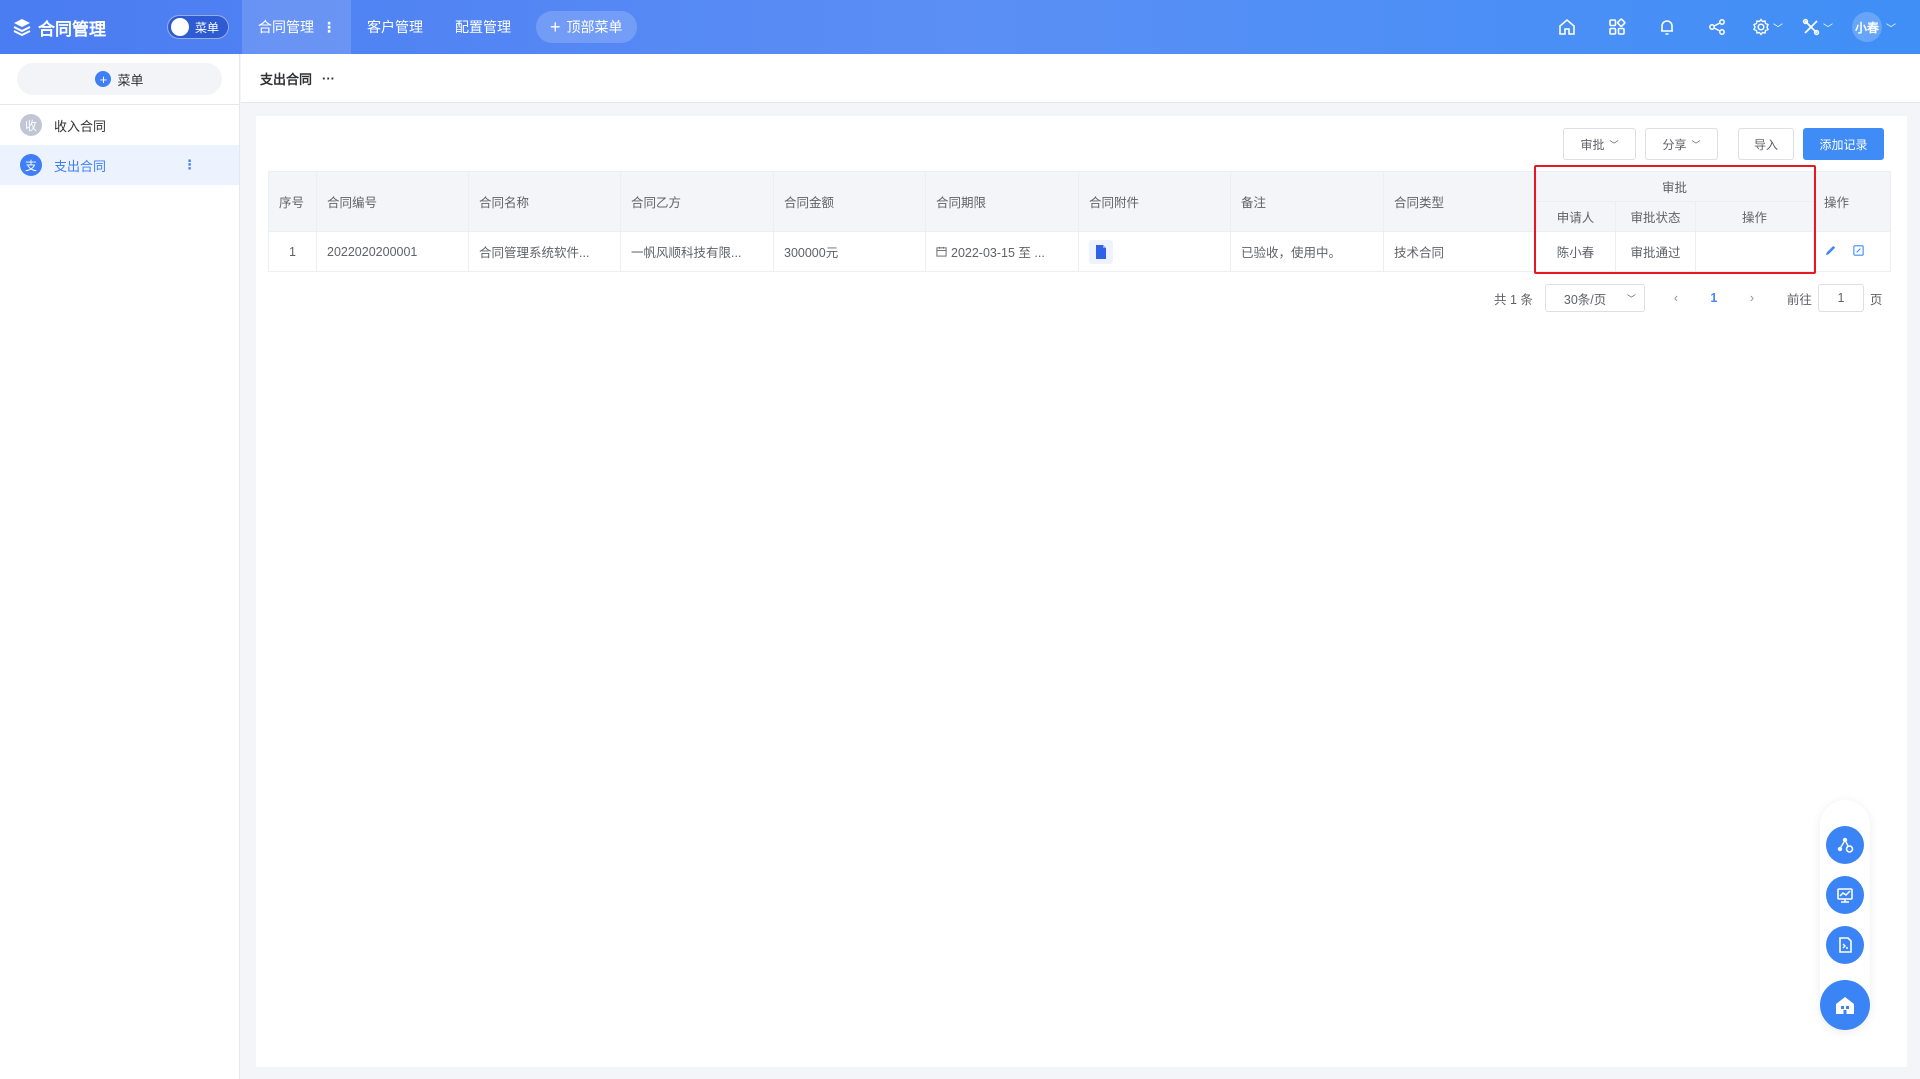 The image size is (1920, 1079). I want to click on add-record-button: 添加记录, so click(1843, 144).